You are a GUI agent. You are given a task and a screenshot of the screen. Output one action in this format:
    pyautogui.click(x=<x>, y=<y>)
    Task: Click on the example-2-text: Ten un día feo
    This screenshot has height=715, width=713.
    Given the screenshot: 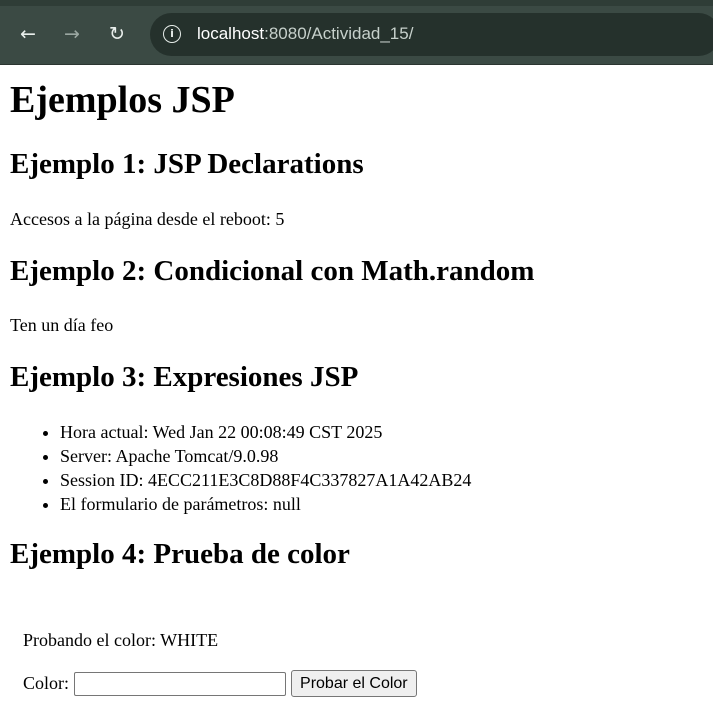 What is the action you would take?
    pyautogui.click(x=62, y=325)
    